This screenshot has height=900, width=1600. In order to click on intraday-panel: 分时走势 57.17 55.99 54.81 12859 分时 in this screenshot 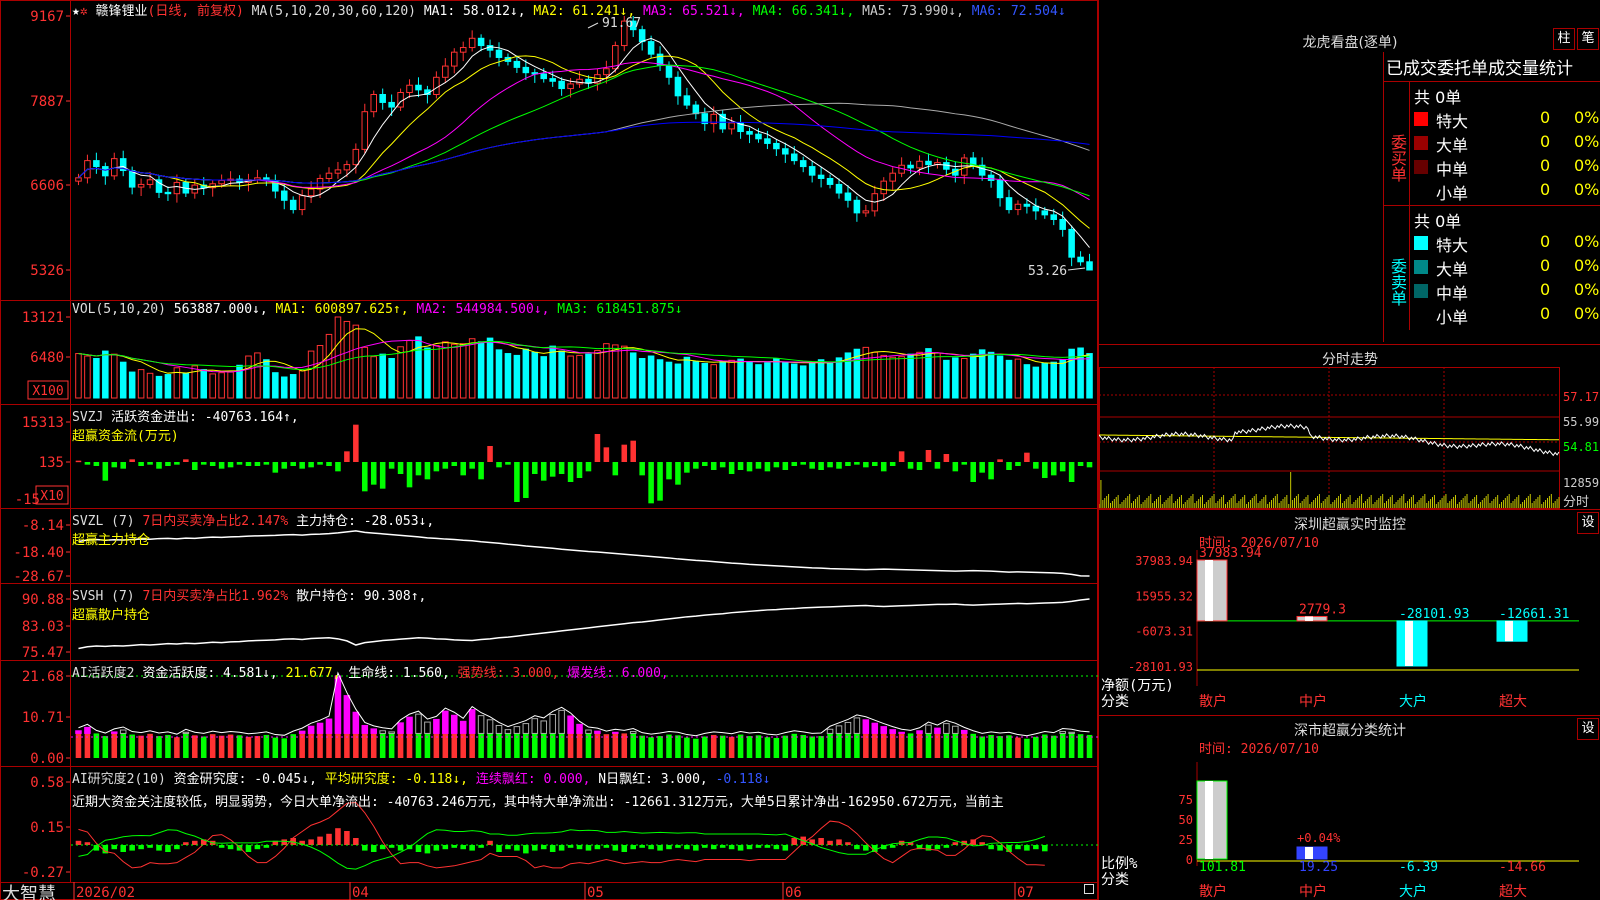, I will do `click(1349, 427)`.